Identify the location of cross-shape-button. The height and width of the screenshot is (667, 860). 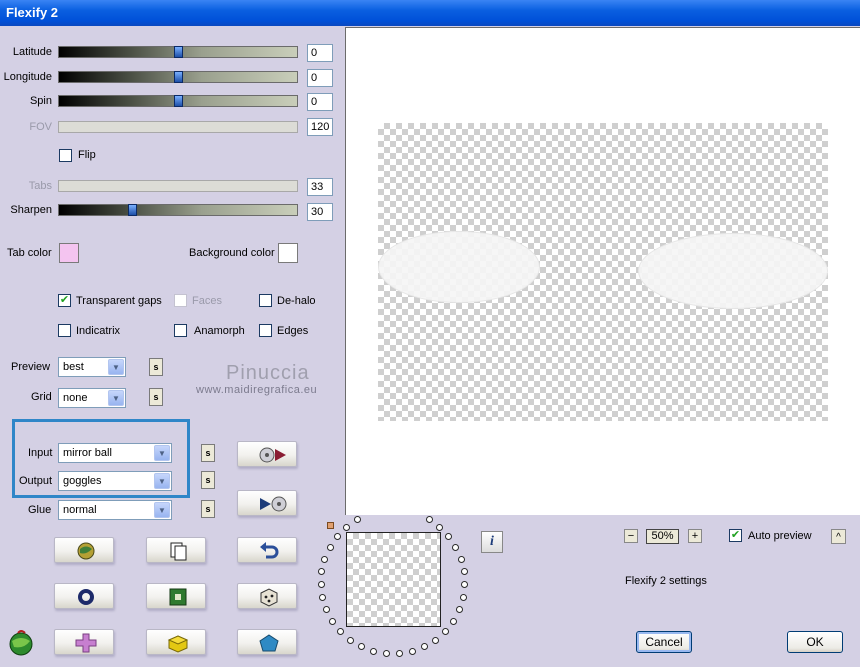
(84, 642).